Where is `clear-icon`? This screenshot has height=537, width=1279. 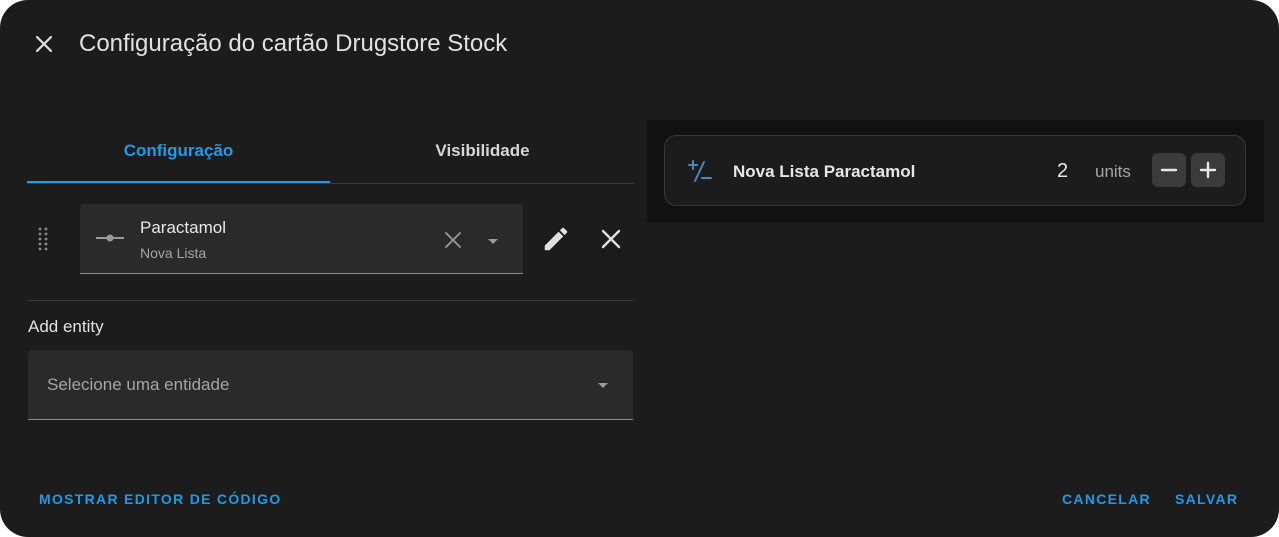
clear-icon is located at coordinates (453, 240).